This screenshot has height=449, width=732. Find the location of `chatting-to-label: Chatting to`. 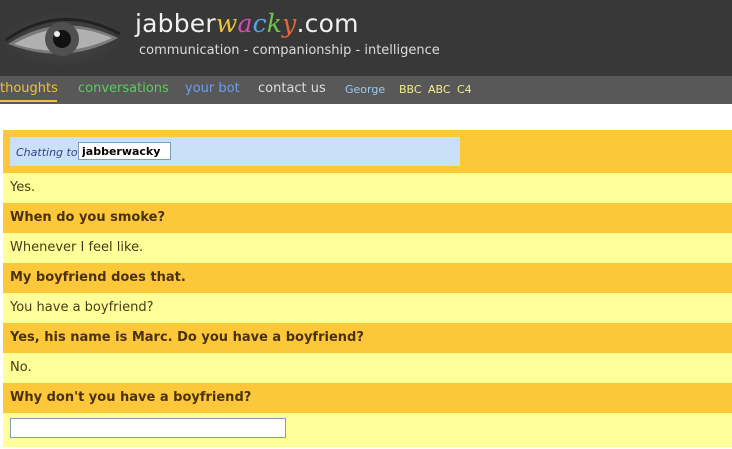

chatting-to-label: Chatting to is located at coordinates (47, 152).